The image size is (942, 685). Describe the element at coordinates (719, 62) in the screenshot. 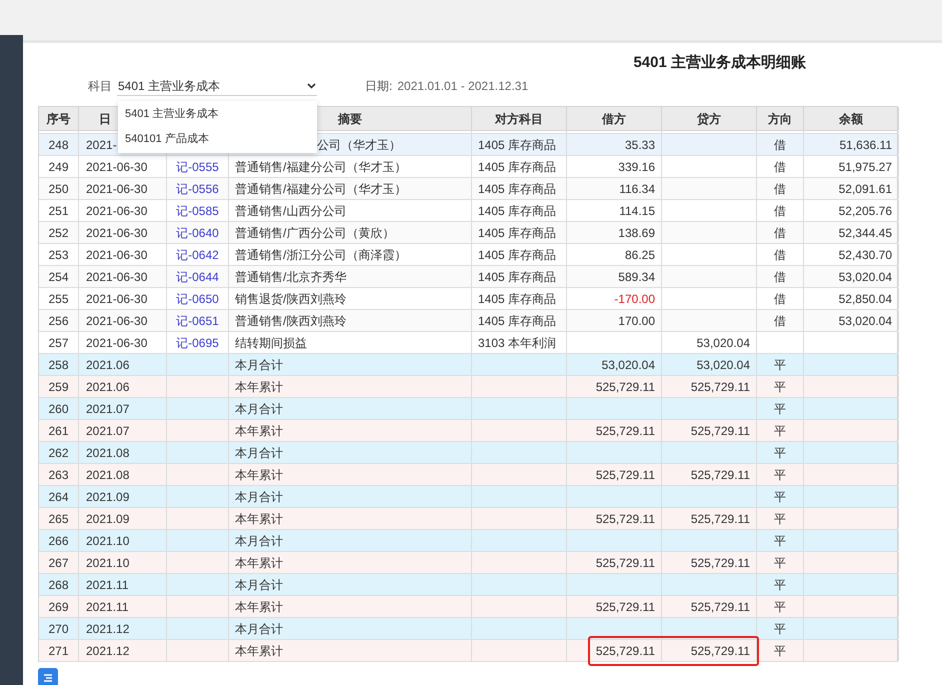

I see `page-title: 5401 主营业务成本明细账` at that location.